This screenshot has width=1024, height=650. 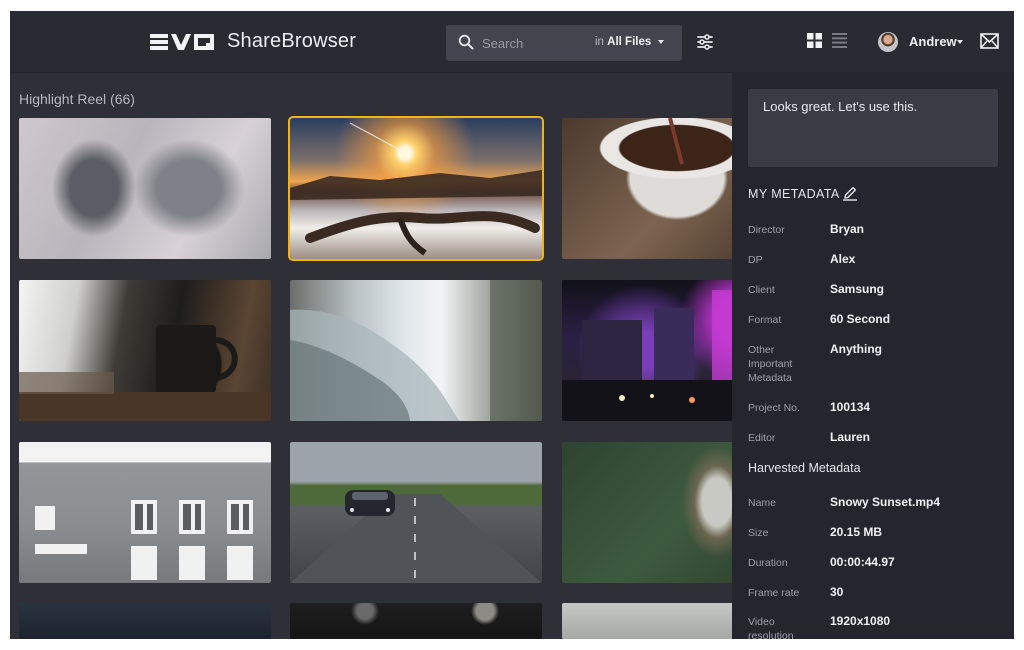 I want to click on waterfall-scene, so click(x=416, y=350).